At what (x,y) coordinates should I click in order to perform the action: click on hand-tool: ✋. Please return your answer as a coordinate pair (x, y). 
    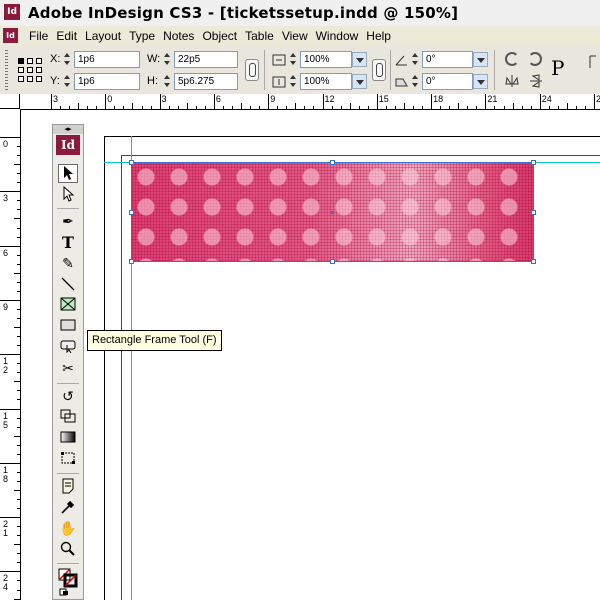
    Looking at the image, I should click on (68, 529).